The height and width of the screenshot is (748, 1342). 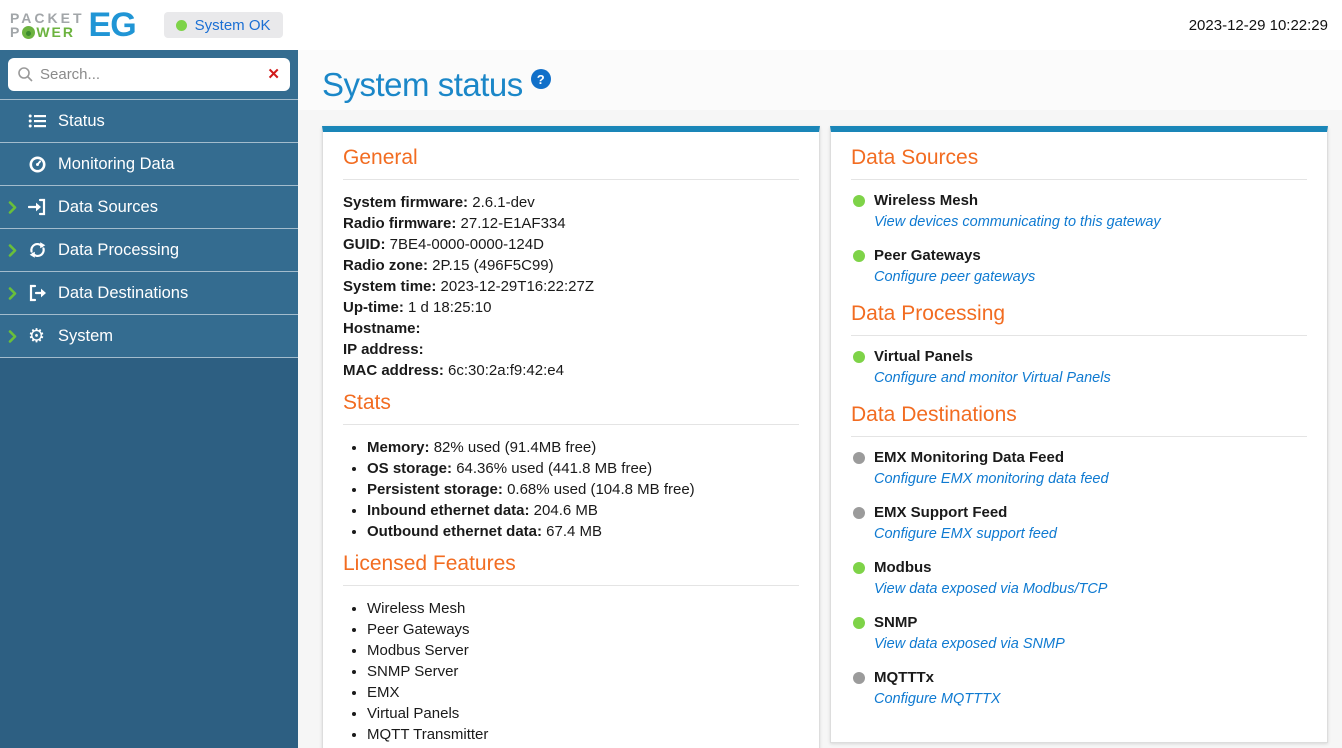 I want to click on gear-icon: ⚙, so click(x=37, y=335).